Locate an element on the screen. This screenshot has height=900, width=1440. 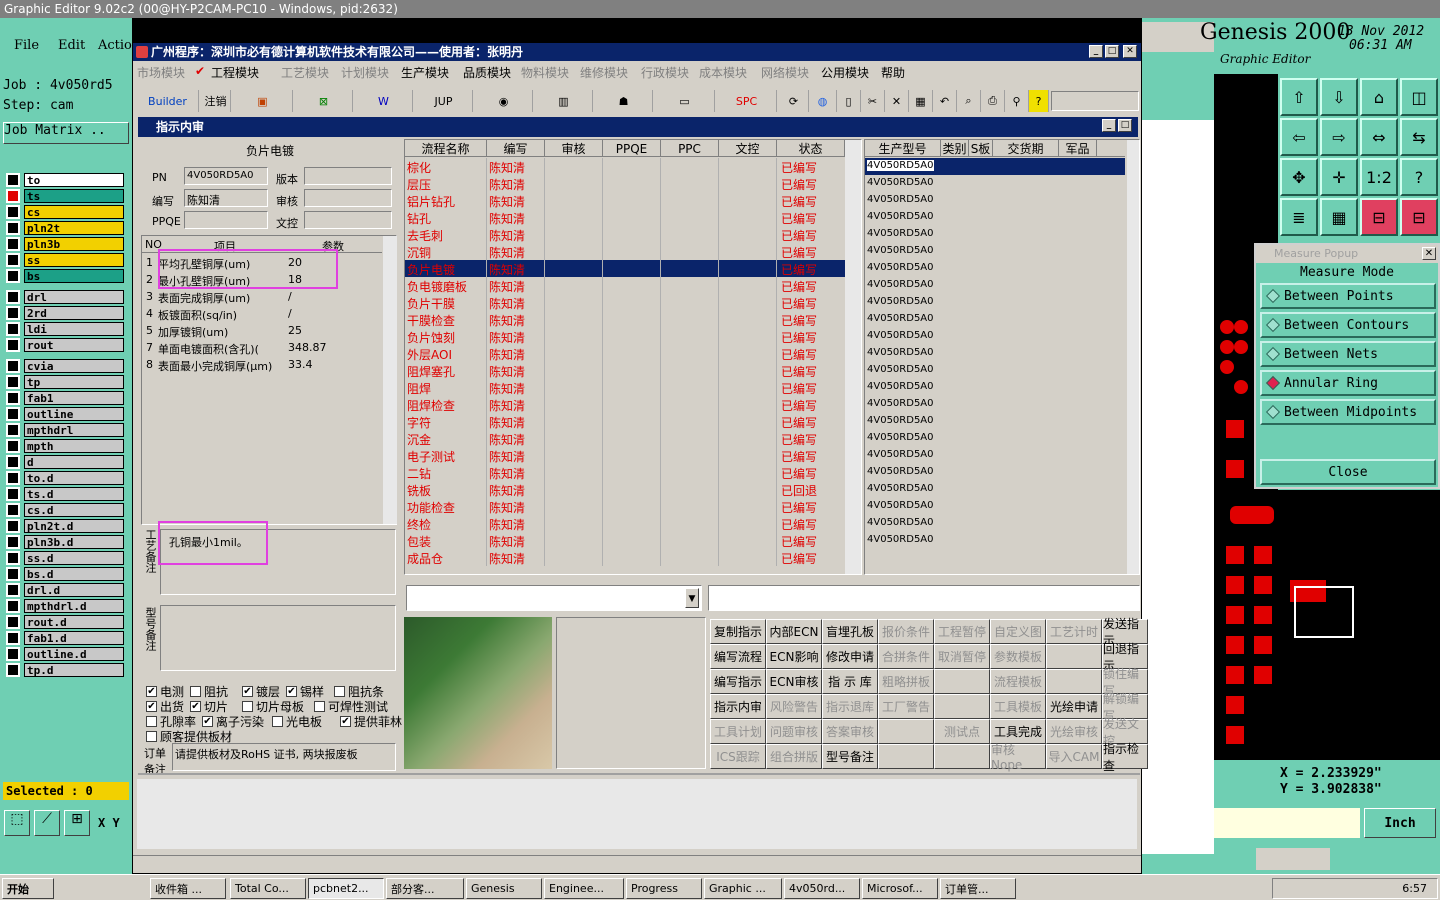
flow-row: 阻焊塞孔 陈知清 已编写 is located at coordinates (625, 370).